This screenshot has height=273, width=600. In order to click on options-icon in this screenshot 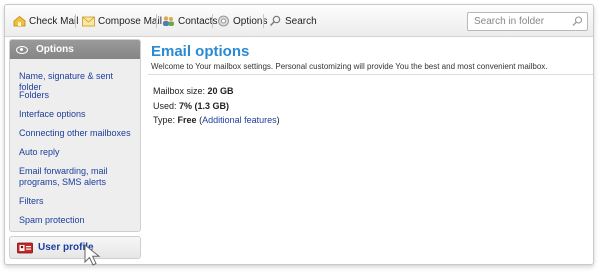, I will do `click(223, 21)`.